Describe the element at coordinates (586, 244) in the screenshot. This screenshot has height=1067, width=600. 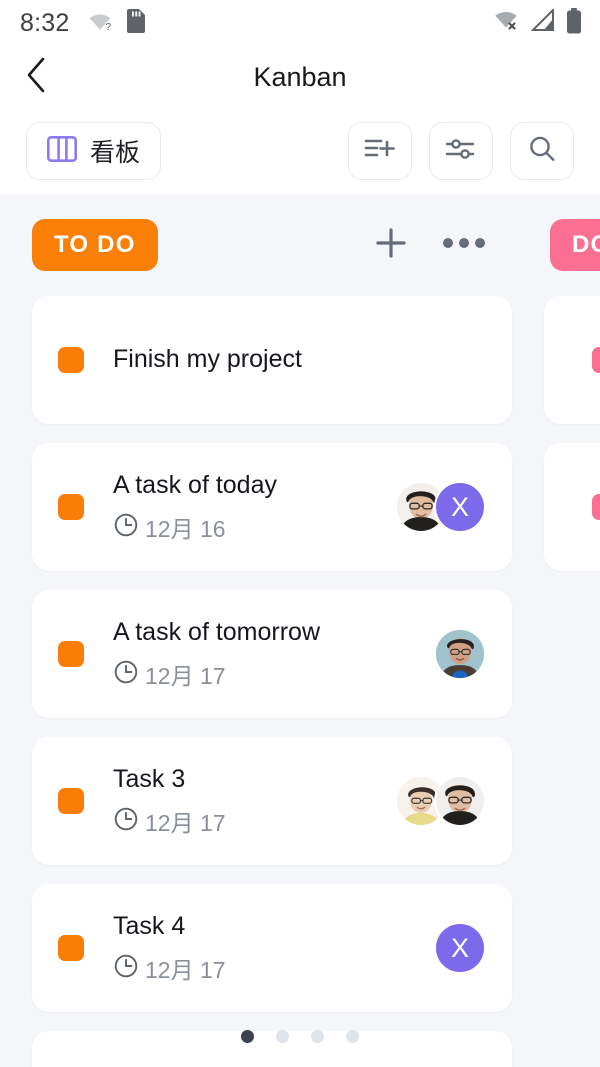
I see `column-title-doing: DO` at that location.